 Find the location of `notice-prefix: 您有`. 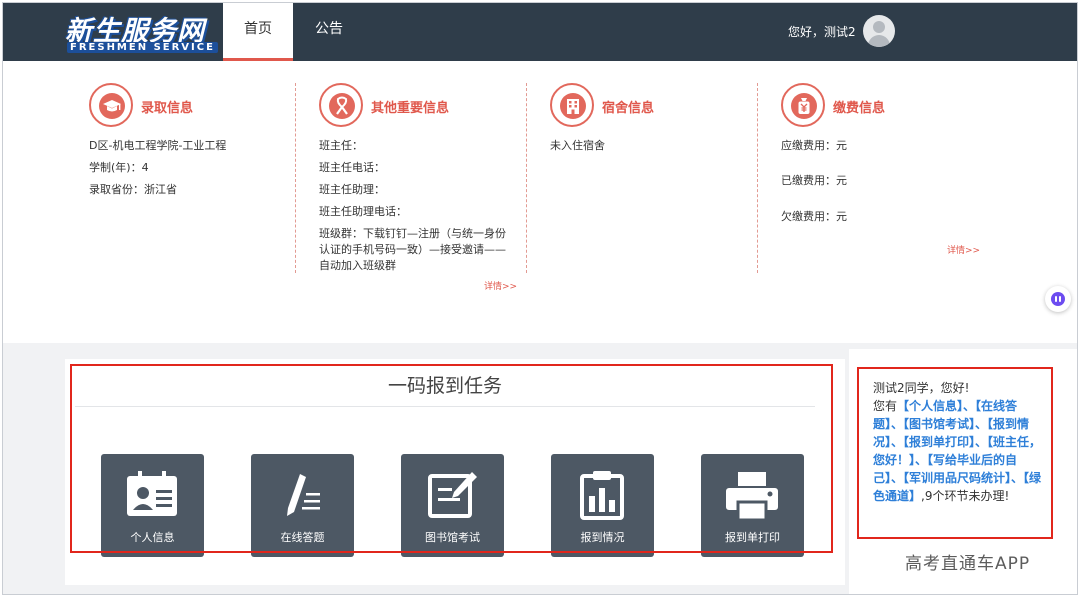

notice-prefix: 您有 is located at coordinates (885, 406).